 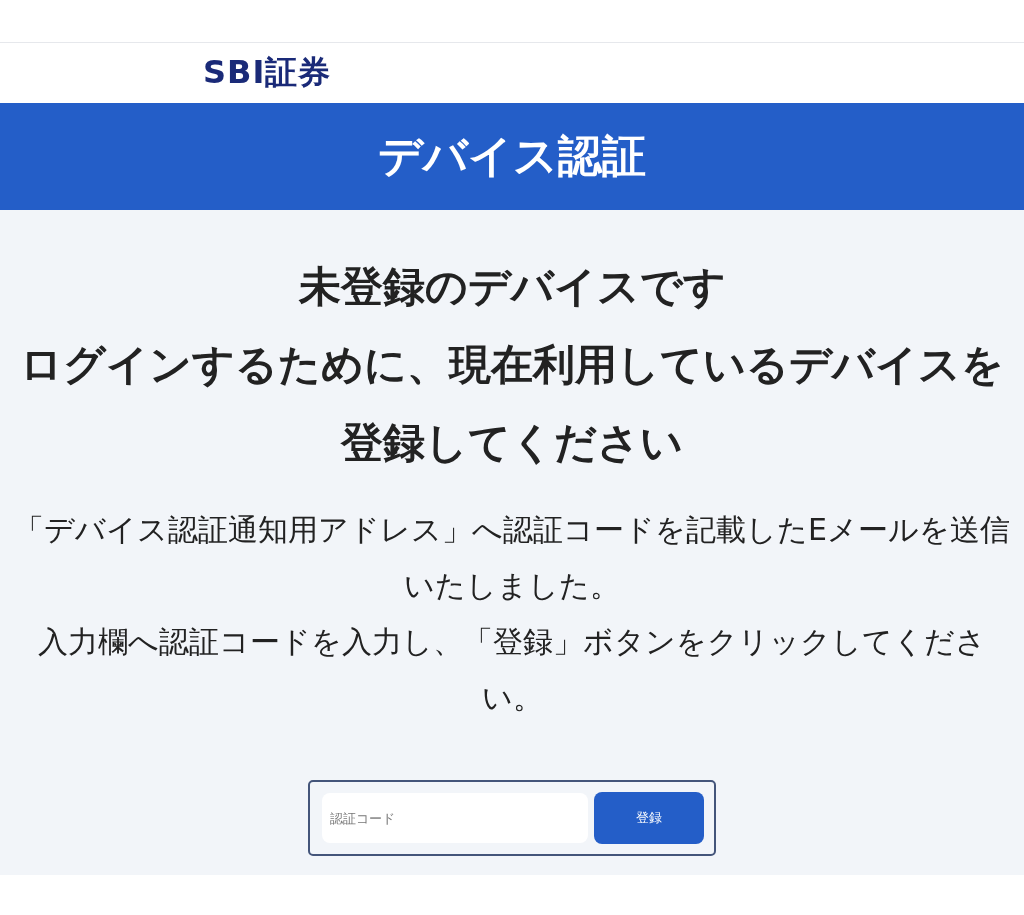 What do you see at coordinates (267, 72) in the screenshot?
I see `logo: SBI証券` at bounding box center [267, 72].